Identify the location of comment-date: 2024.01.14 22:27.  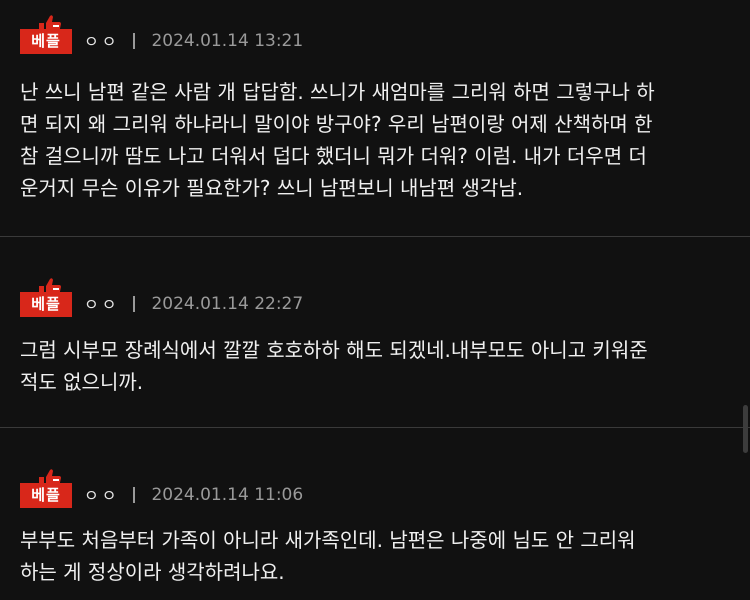
(227, 304).